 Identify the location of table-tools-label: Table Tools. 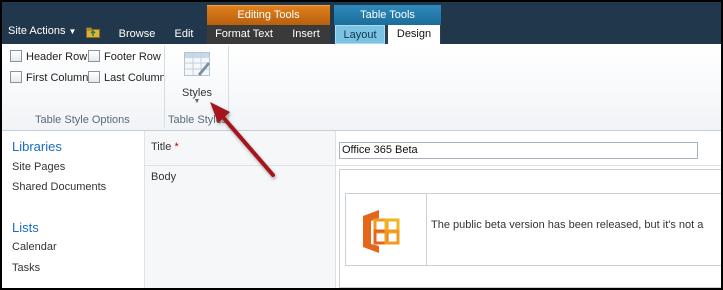
(387, 15).